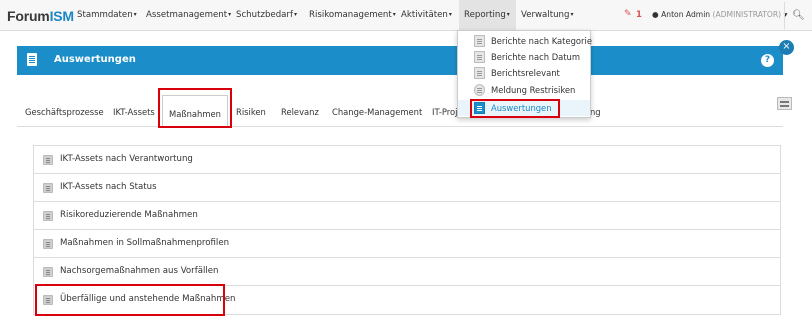 Image resolution: width=812 pixels, height=330 pixels. I want to click on app-logo: ForumISM, so click(40, 16).